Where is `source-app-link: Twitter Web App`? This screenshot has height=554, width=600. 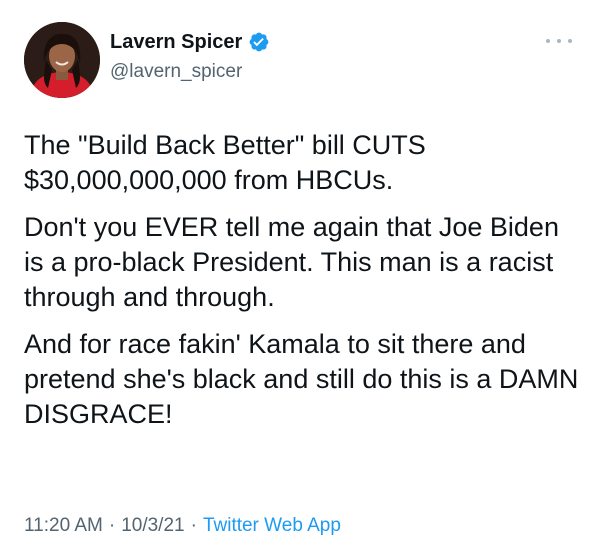 source-app-link: Twitter Web App is located at coordinates (272, 525).